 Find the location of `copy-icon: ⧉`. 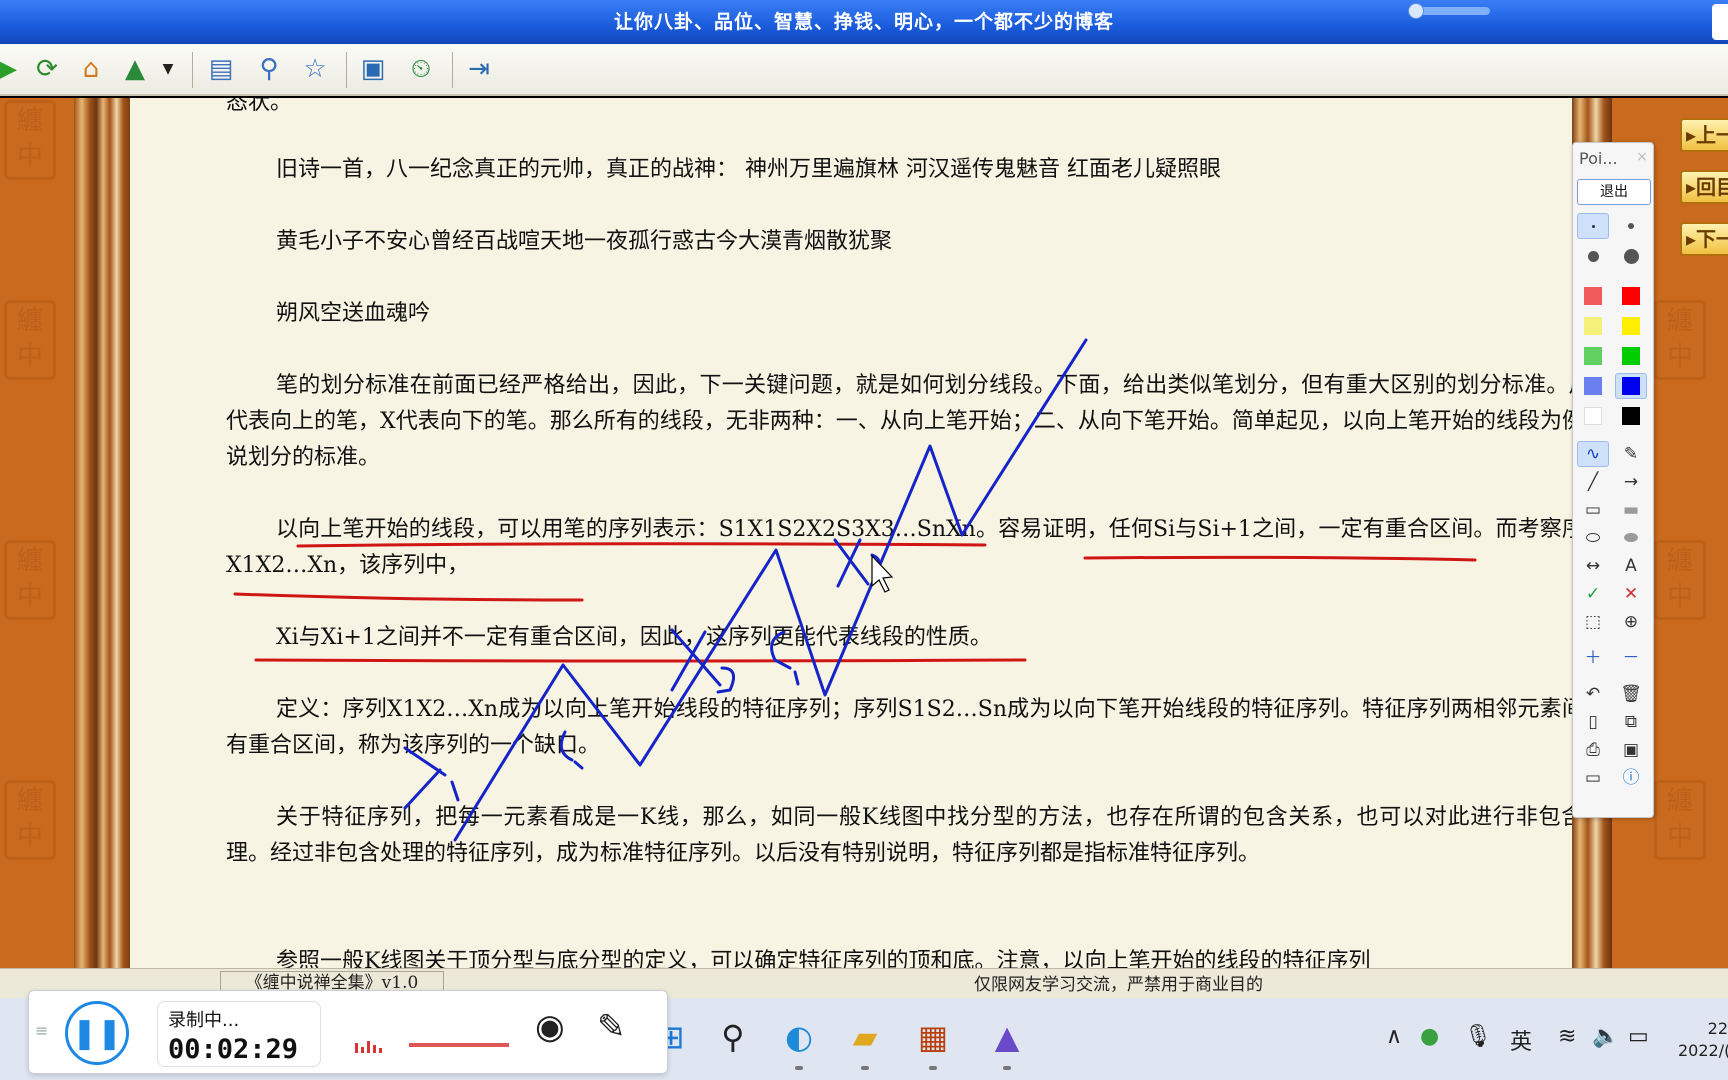

copy-icon: ⧉ is located at coordinates (1631, 722).